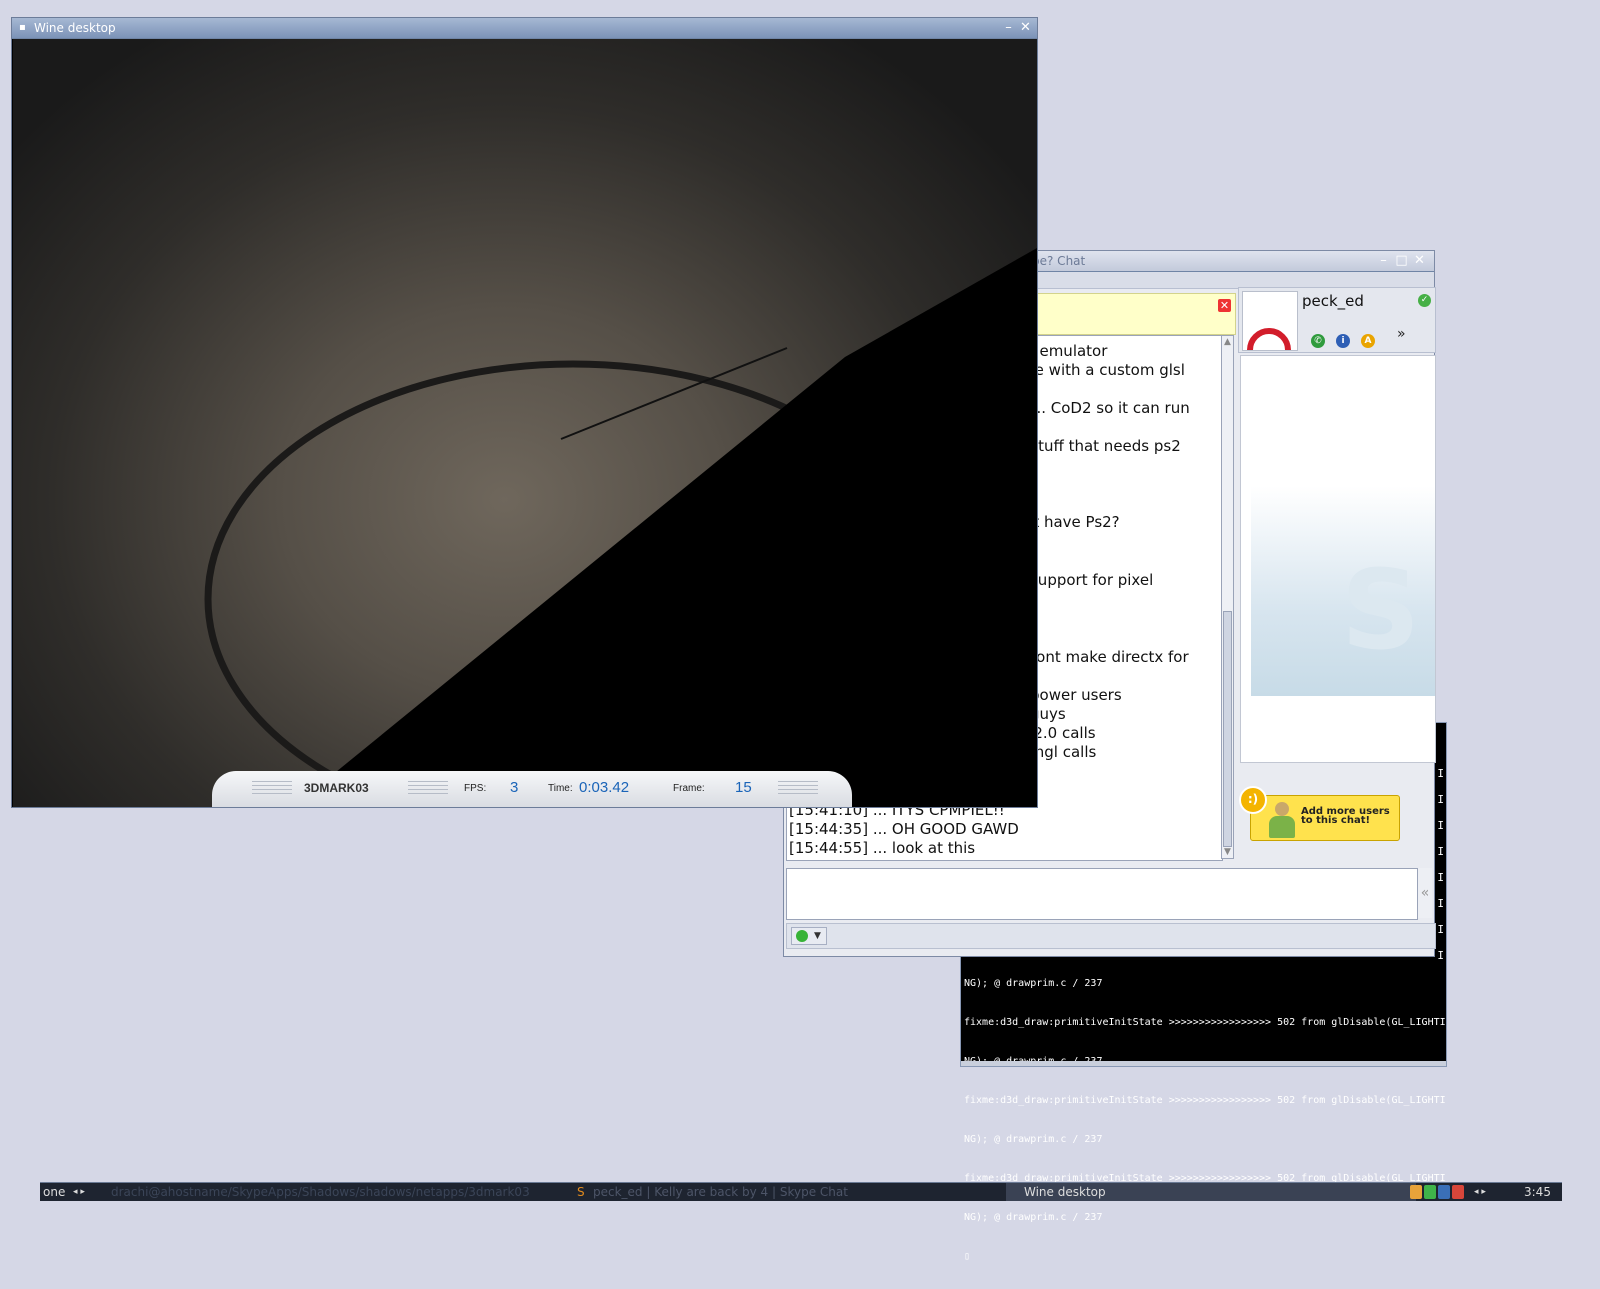 This screenshot has width=1600, height=1289. I want to click on skype-window-title: pe? Chat, so click(1059, 261).